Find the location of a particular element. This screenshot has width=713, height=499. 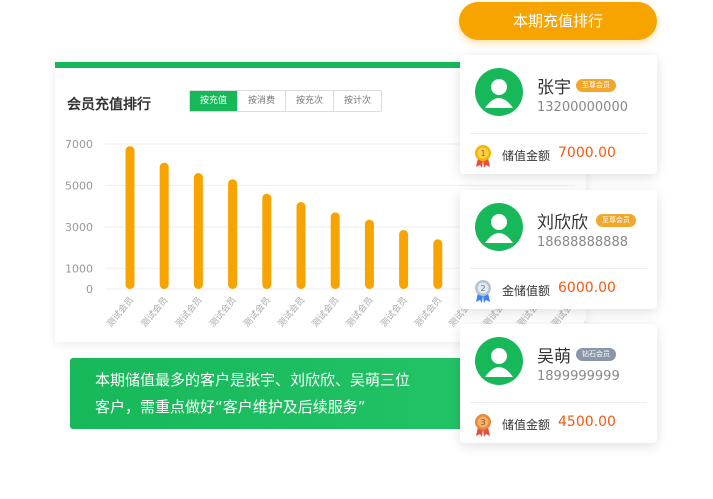

svg-text: 3 is located at coordinates (482, 422).